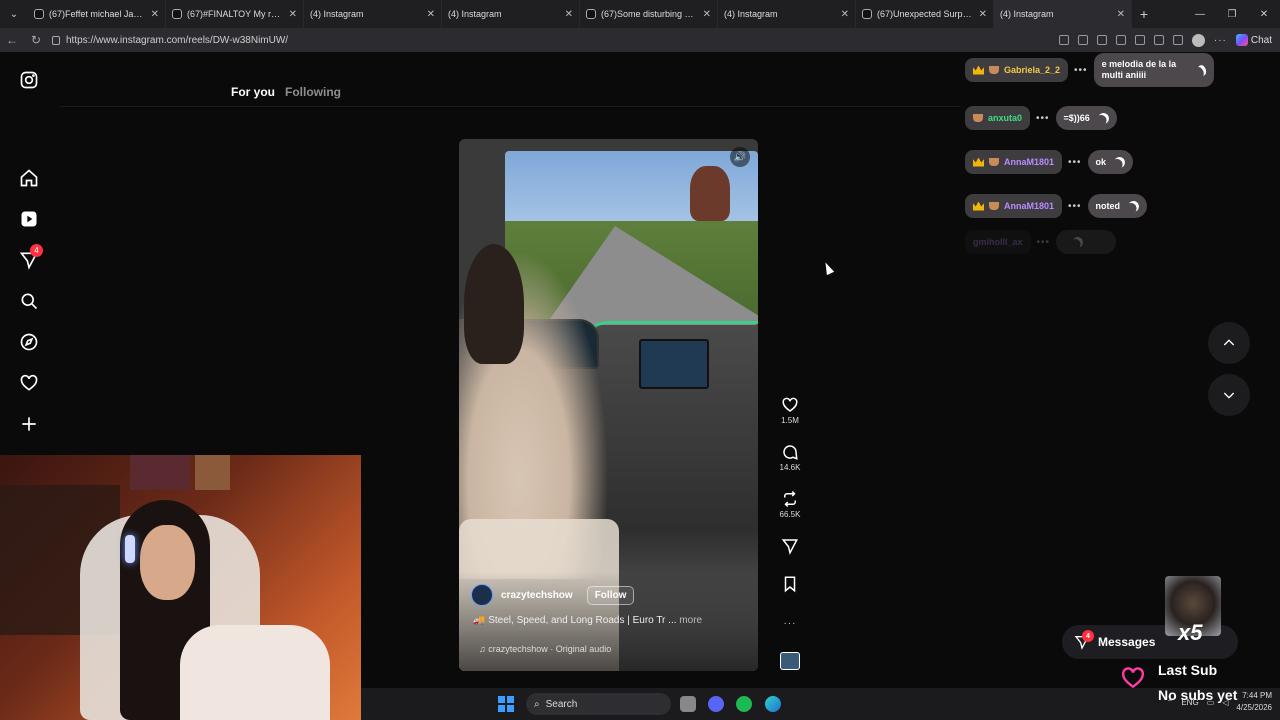  I want to click on reels-icon, so click(29, 219).